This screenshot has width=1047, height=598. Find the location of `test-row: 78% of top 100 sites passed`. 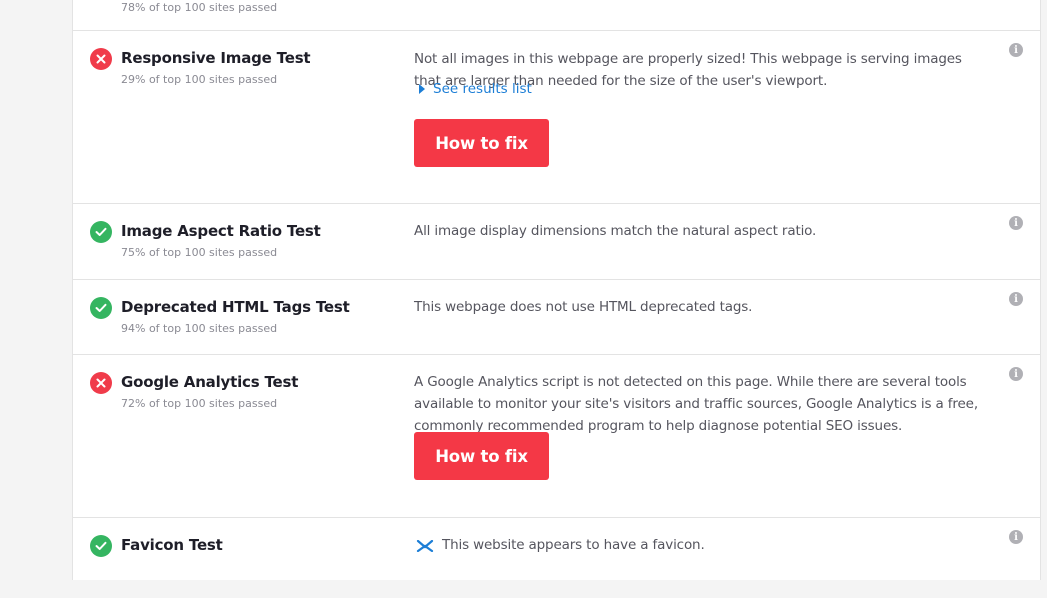

test-row: 78% of top 100 sites passed is located at coordinates (556, 15).